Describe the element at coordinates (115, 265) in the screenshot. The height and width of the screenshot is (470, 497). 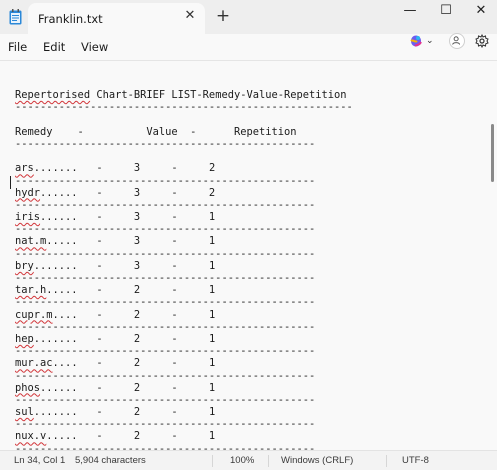
I see `document-line: bry....... - 3 - 1` at that location.